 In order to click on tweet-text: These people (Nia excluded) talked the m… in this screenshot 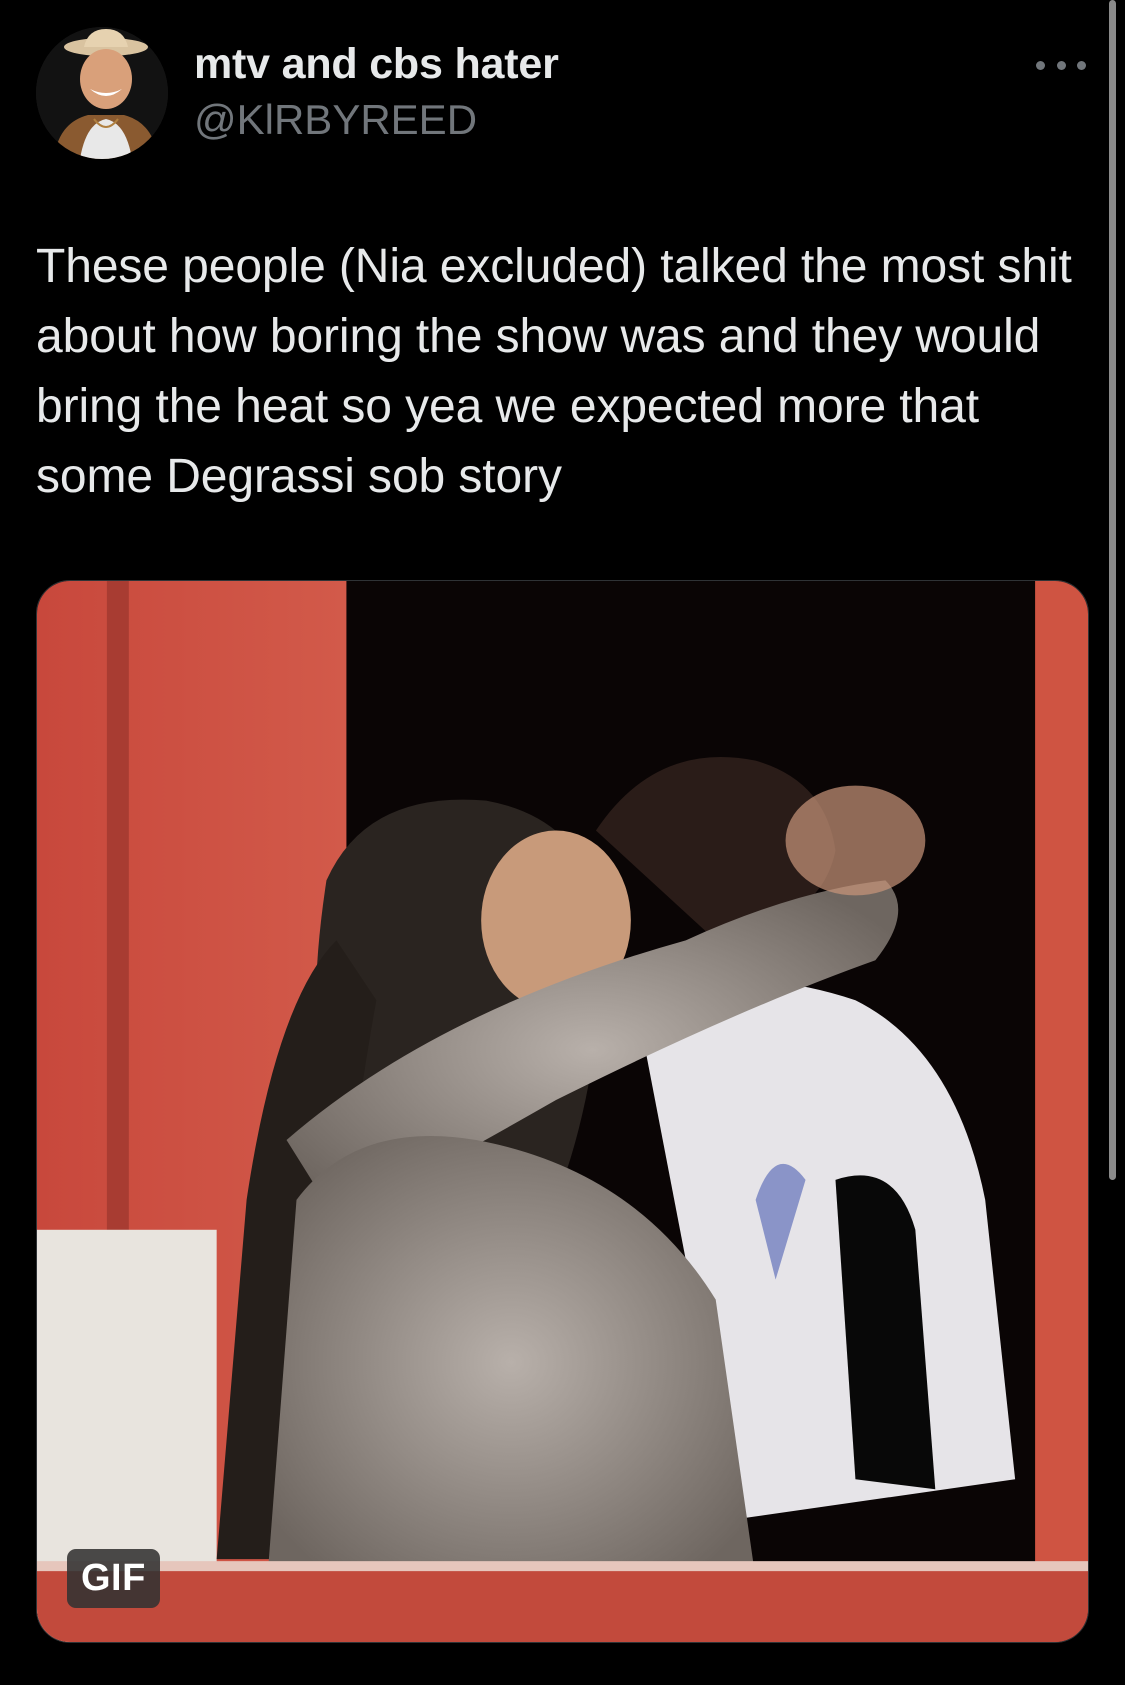, I will do `click(554, 371)`.